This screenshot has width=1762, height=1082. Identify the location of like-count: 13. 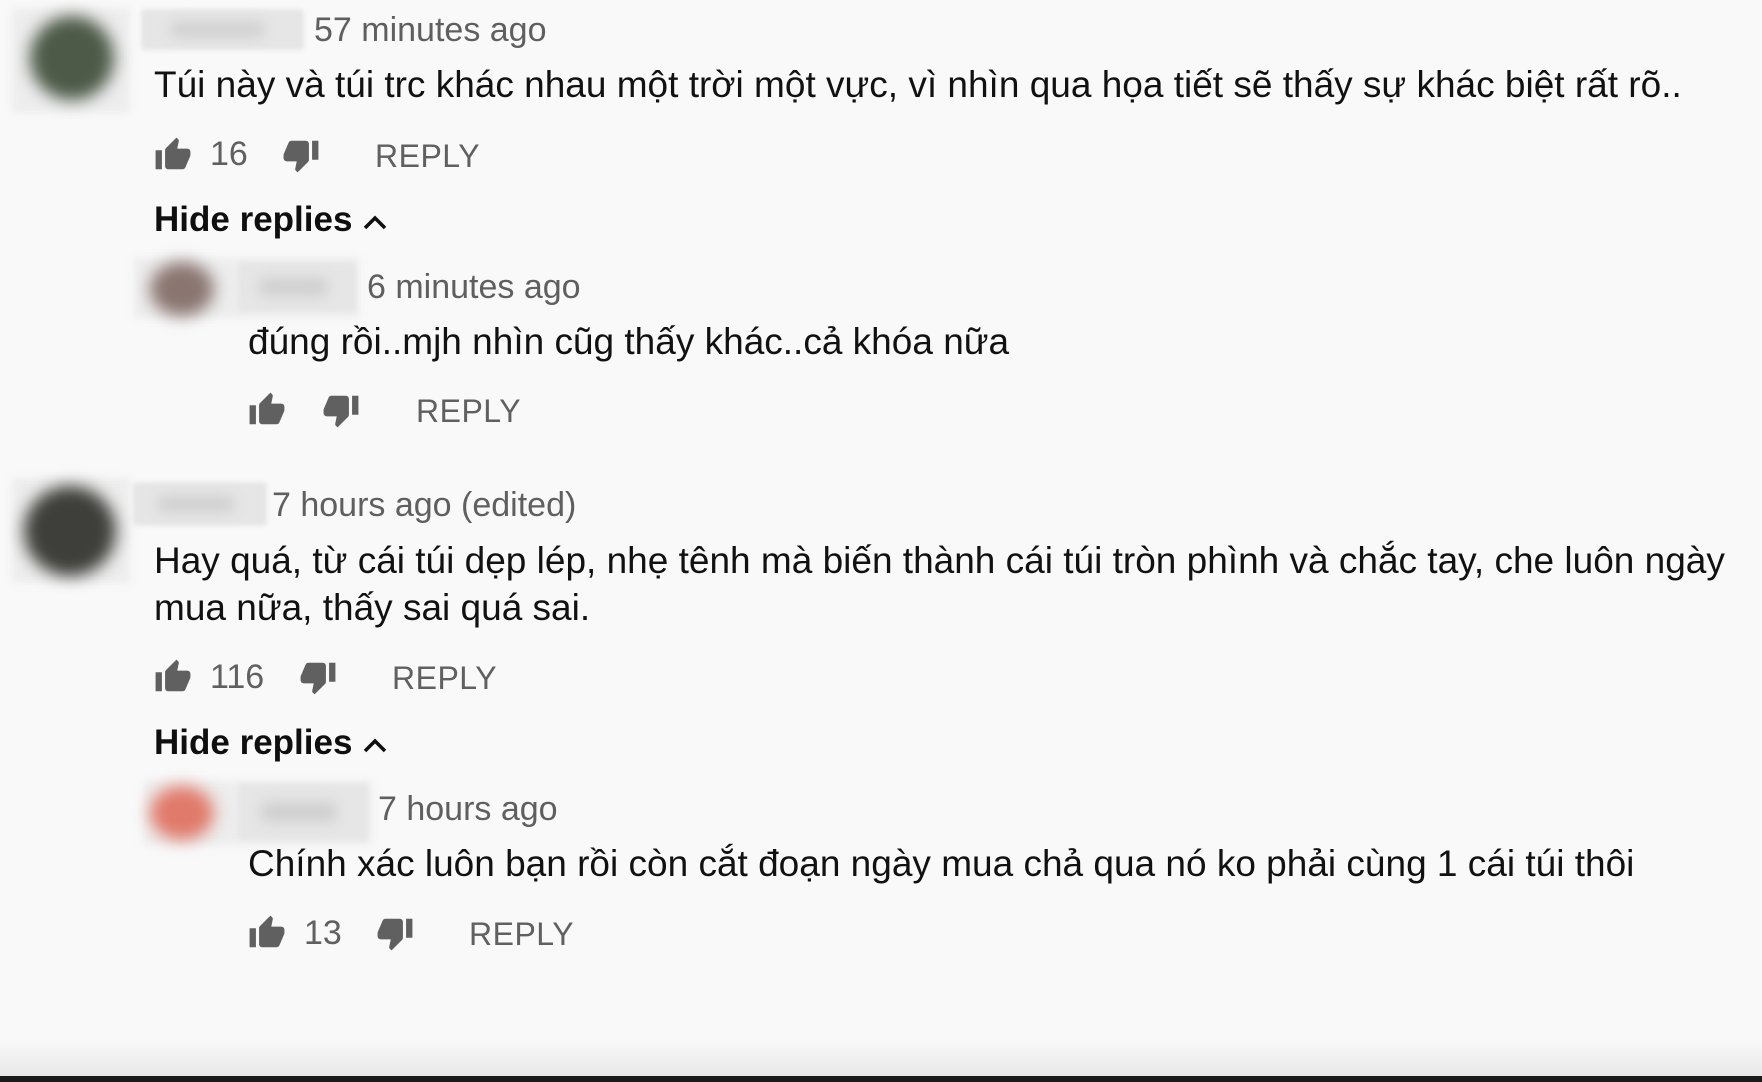
(323, 933).